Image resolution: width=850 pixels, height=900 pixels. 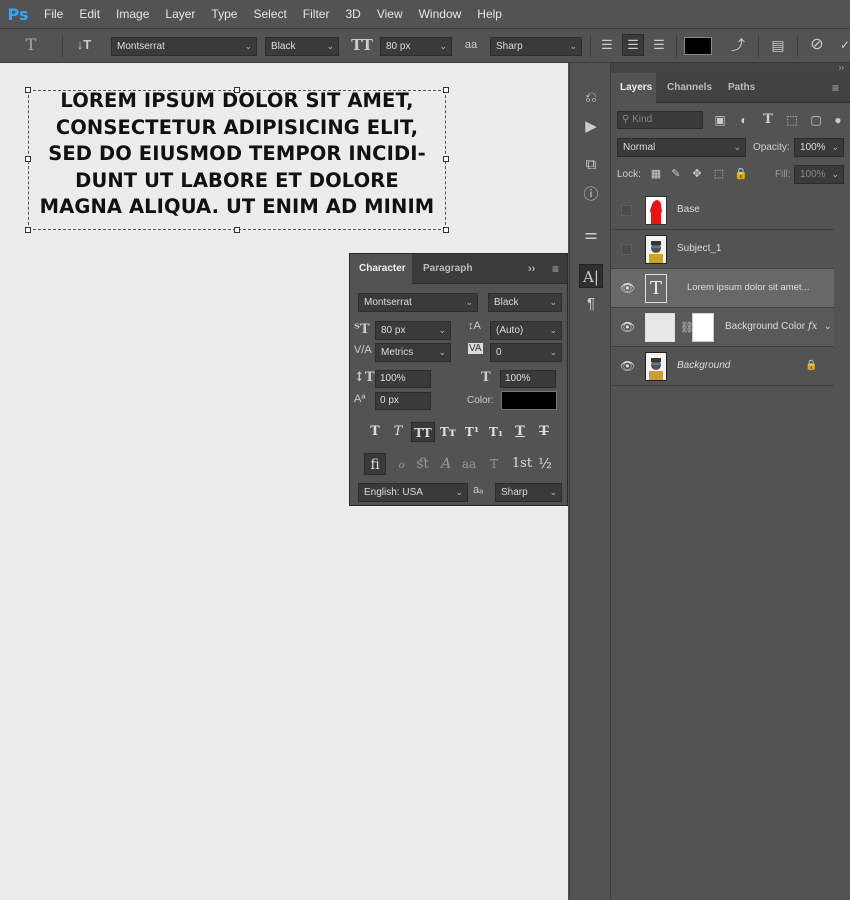 I want to click on menu-help: Help, so click(x=489, y=14).